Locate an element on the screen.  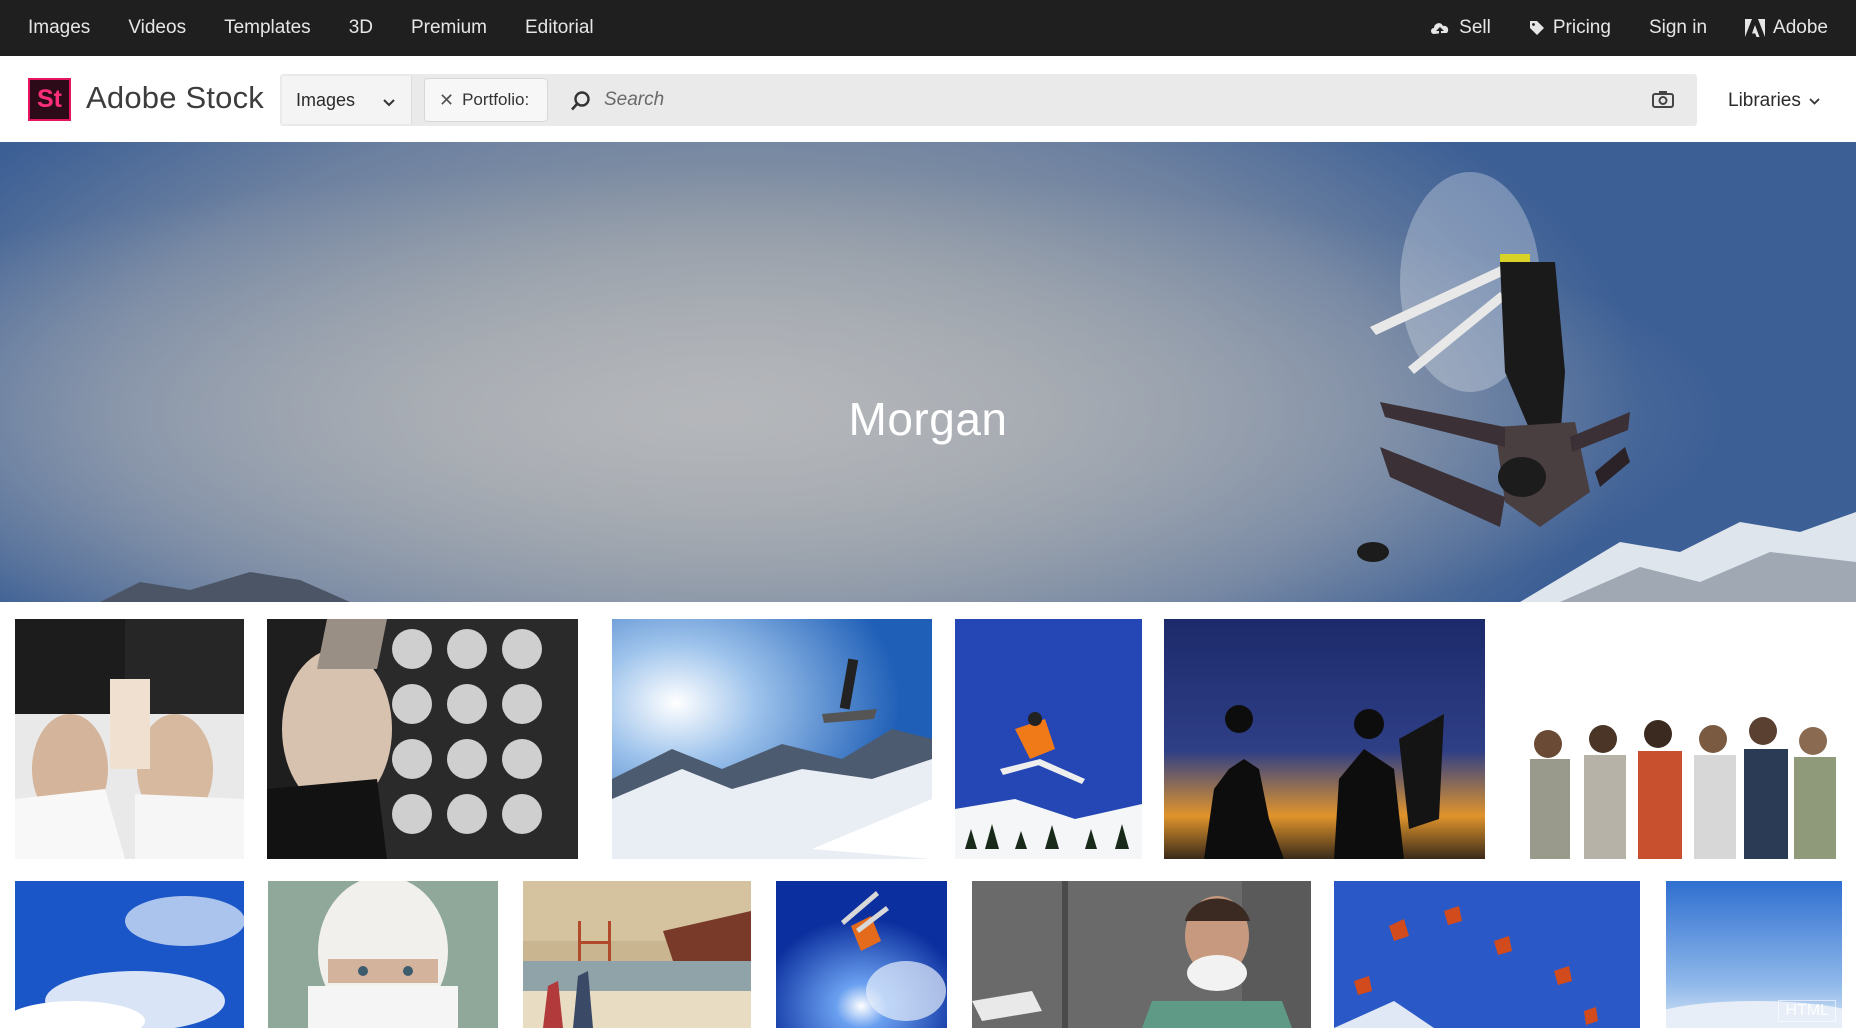
portfolio-chip-label: Portfolio: is located at coordinates (496, 99).